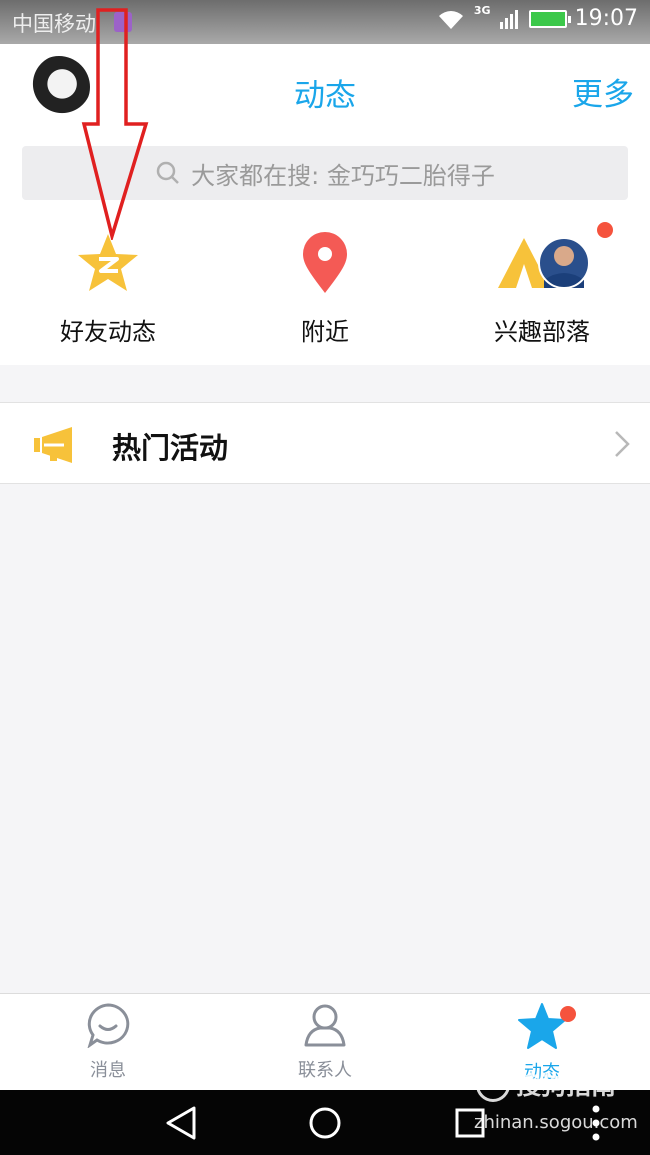 This screenshot has height=1155, width=650. Describe the element at coordinates (566, 1085) in the screenshot. I see `watermark-brand: 搜狗指南` at that location.